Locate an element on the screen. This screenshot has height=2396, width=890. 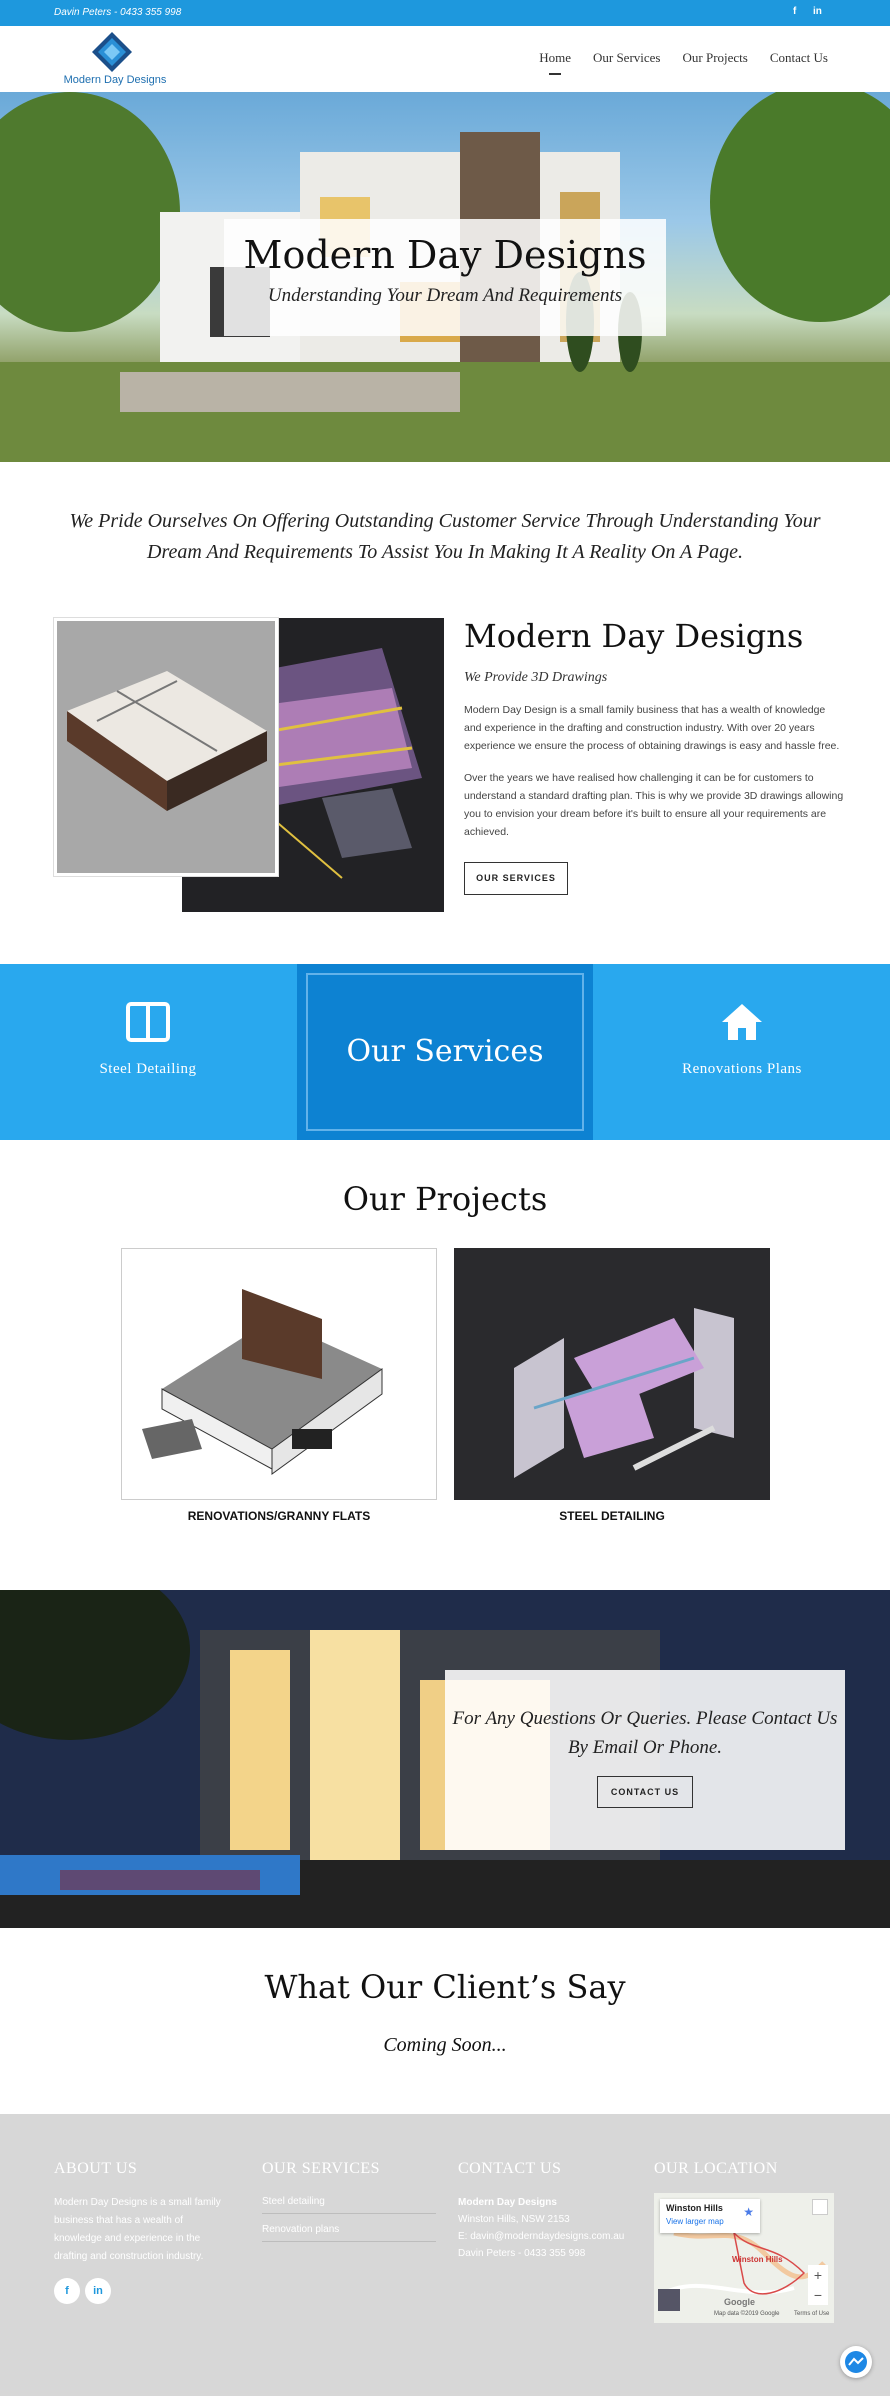
facebook-icon: f is located at coordinates (794, 11).